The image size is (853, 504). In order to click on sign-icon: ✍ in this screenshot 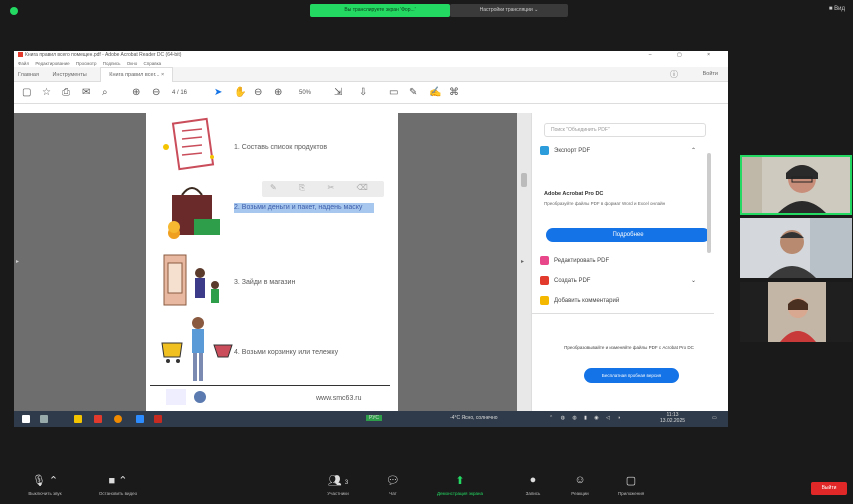, I will do `click(435, 92)`.